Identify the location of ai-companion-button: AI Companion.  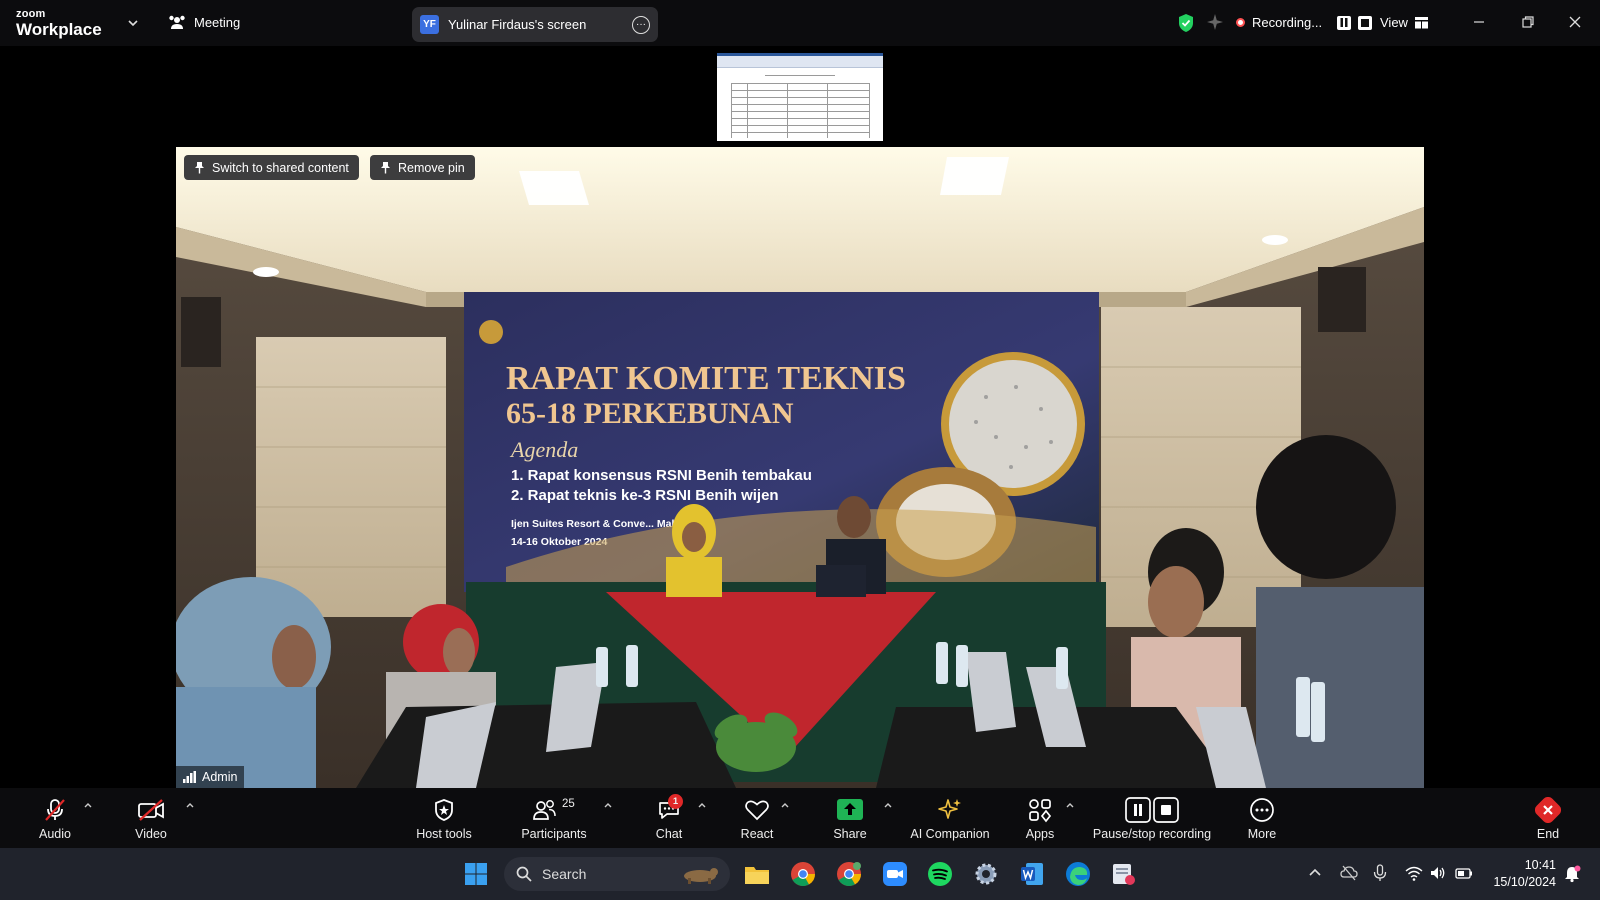
(950, 818).